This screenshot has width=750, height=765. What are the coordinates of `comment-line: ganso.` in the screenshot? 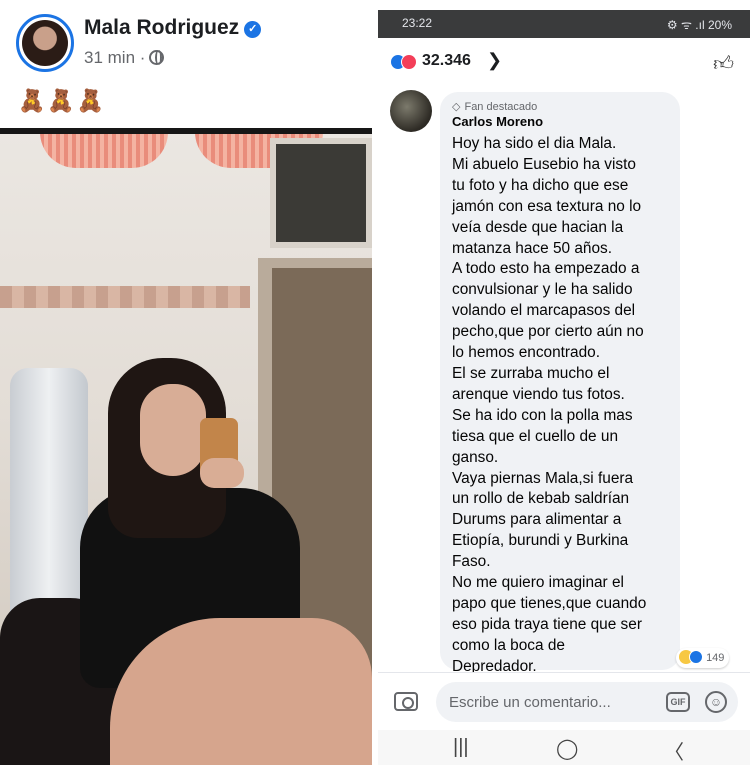 It's located at (475, 457).